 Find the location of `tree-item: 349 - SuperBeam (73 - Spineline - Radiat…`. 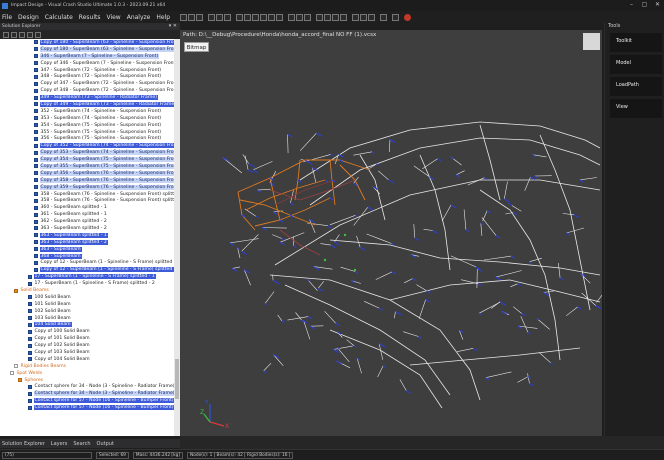

tree-item: 349 - SuperBeam (73 - Spineline - Radiat… is located at coordinates (87, 97).